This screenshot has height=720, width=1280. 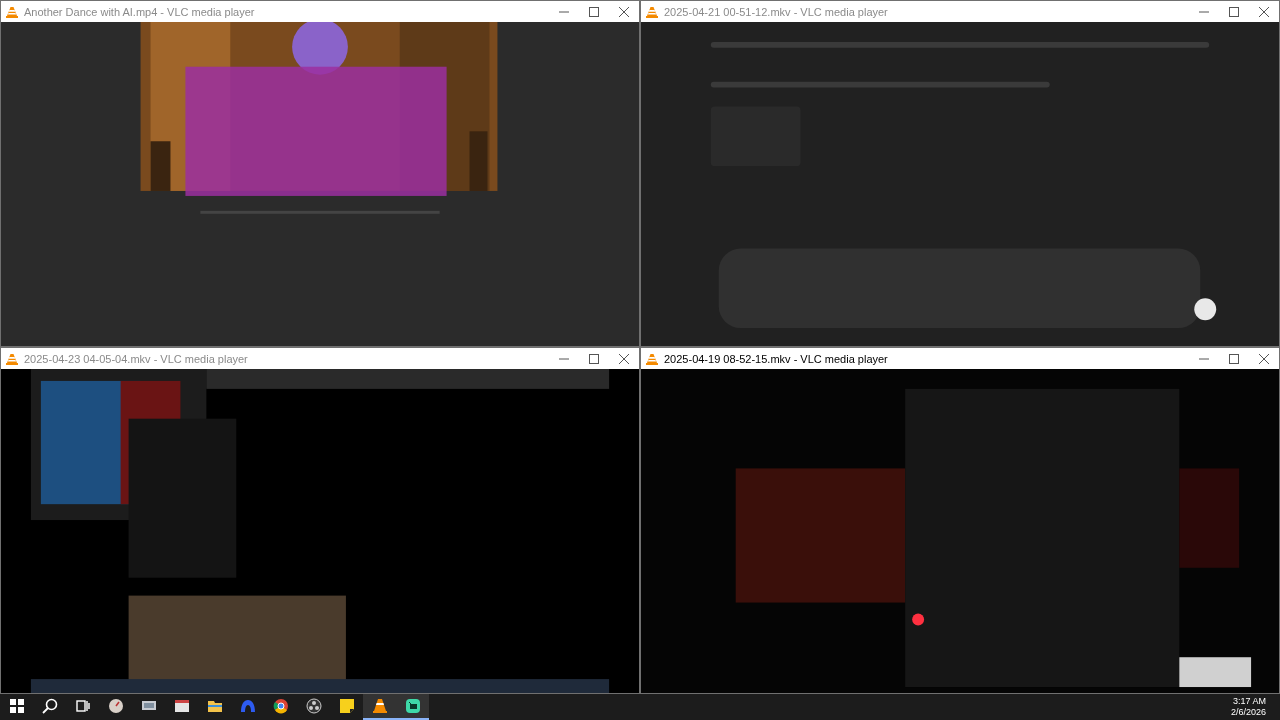 I want to click on folder-icon, so click(x=214, y=706).